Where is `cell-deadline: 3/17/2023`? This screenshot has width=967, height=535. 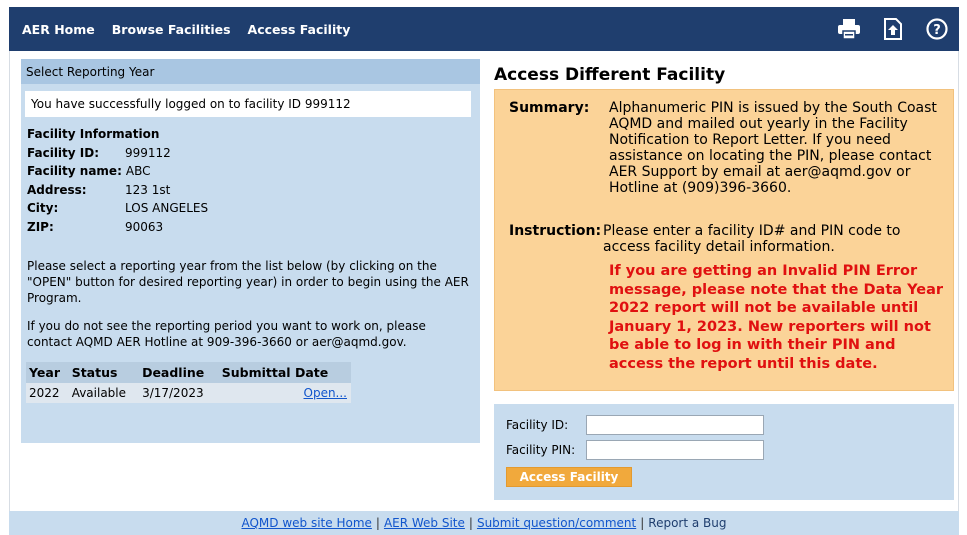 cell-deadline: 3/17/2023 is located at coordinates (179, 393).